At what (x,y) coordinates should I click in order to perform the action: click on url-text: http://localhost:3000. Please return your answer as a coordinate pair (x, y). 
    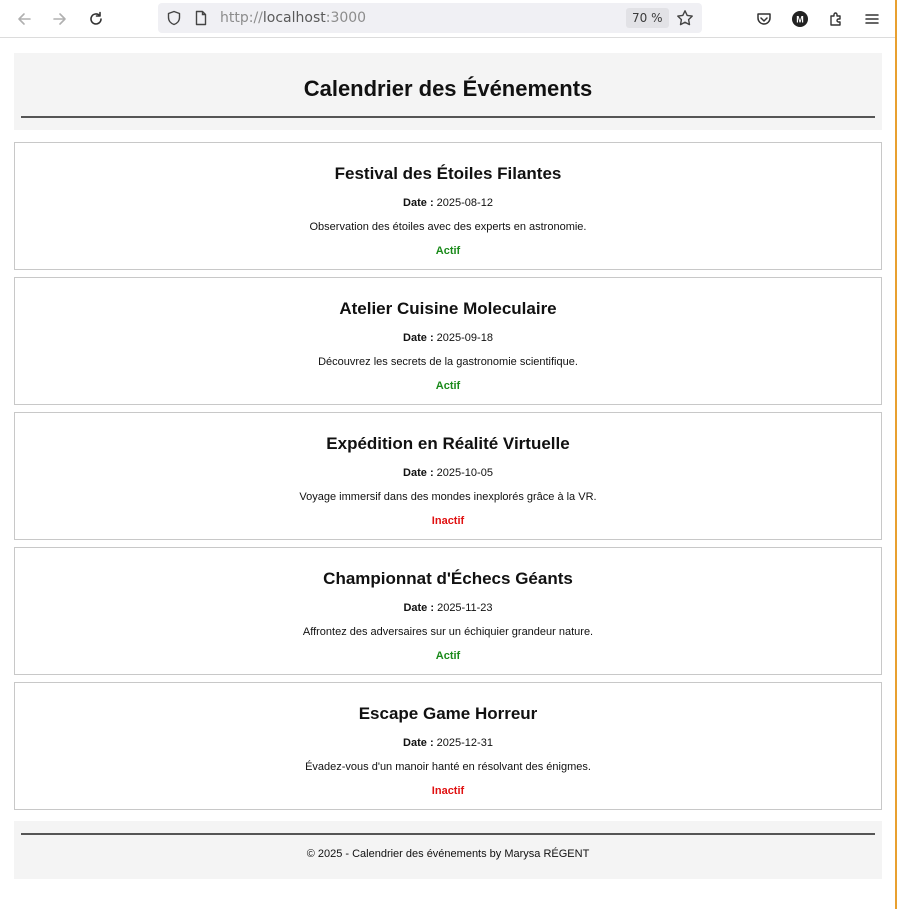
    Looking at the image, I should click on (293, 18).